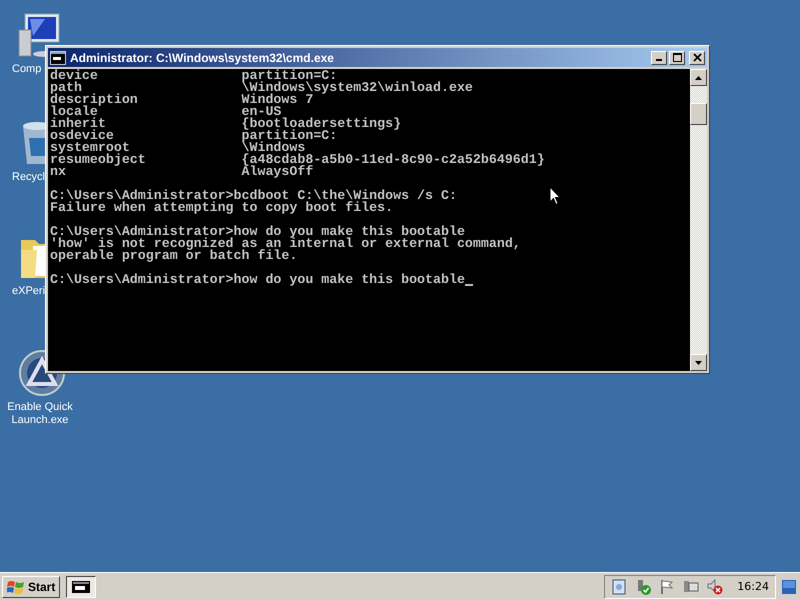  Describe the element at coordinates (698, 220) in the screenshot. I see `vertical-scrollbar` at that location.